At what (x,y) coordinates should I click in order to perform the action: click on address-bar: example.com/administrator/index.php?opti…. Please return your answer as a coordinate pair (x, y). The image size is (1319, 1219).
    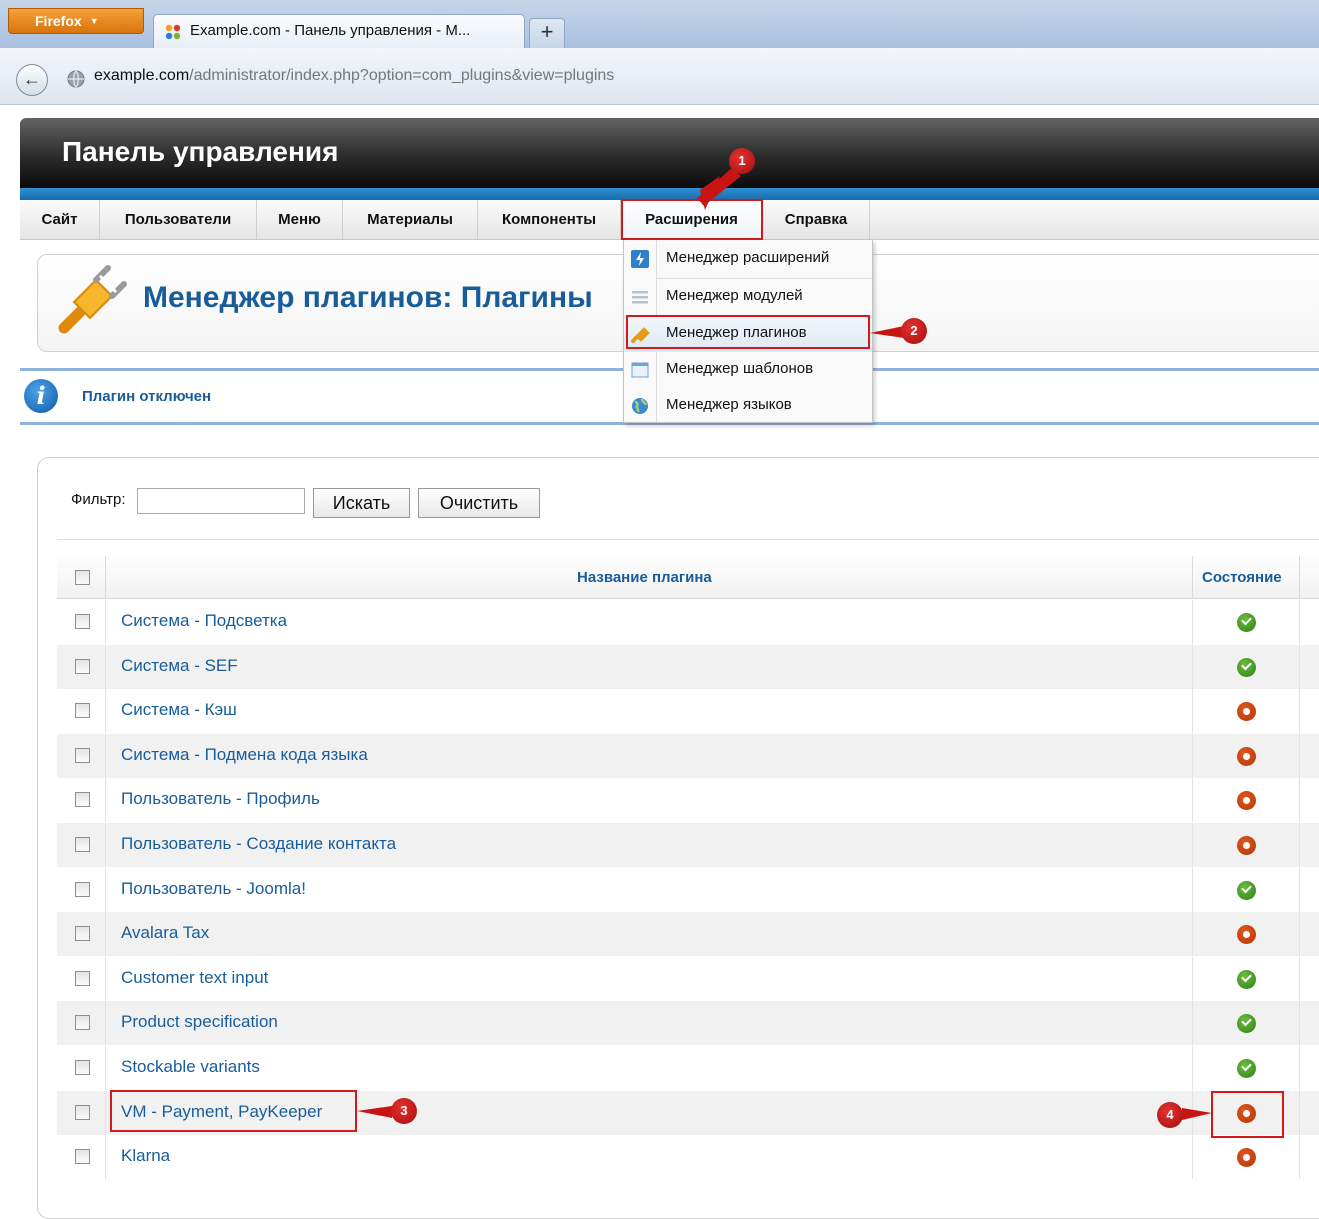
    Looking at the image, I should click on (354, 76).